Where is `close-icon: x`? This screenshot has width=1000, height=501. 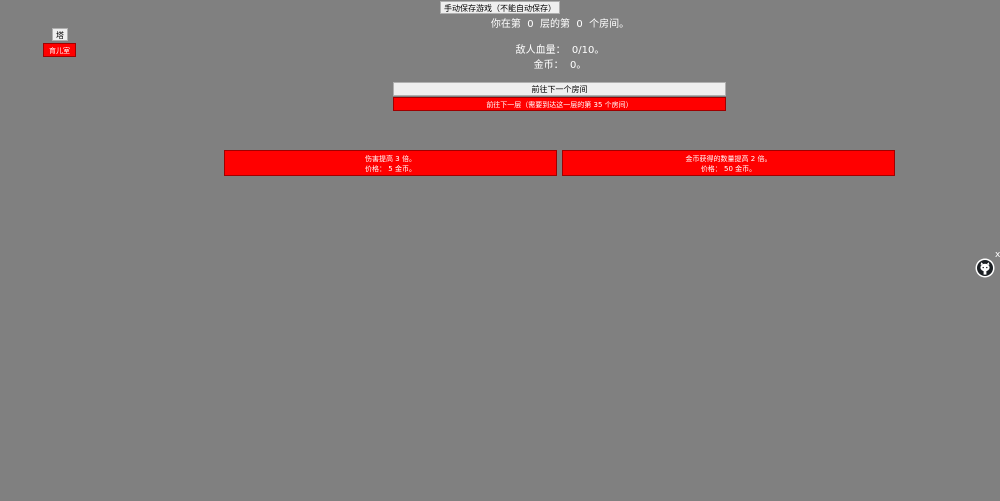 close-icon: x is located at coordinates (997, 255).